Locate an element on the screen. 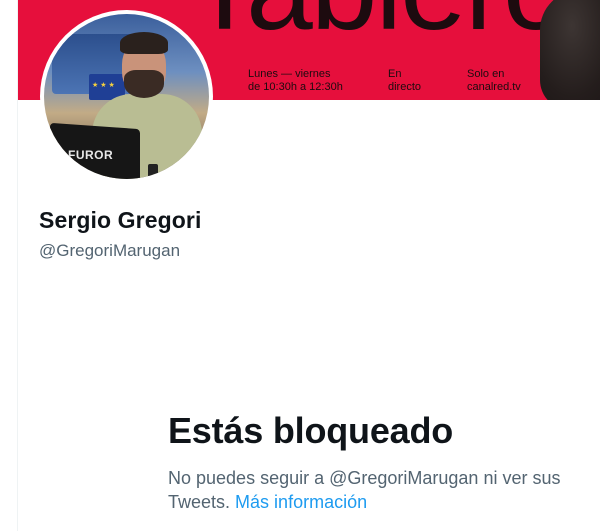  profile-handle: @GregoriMarugan is located at coordinates (110, 250).